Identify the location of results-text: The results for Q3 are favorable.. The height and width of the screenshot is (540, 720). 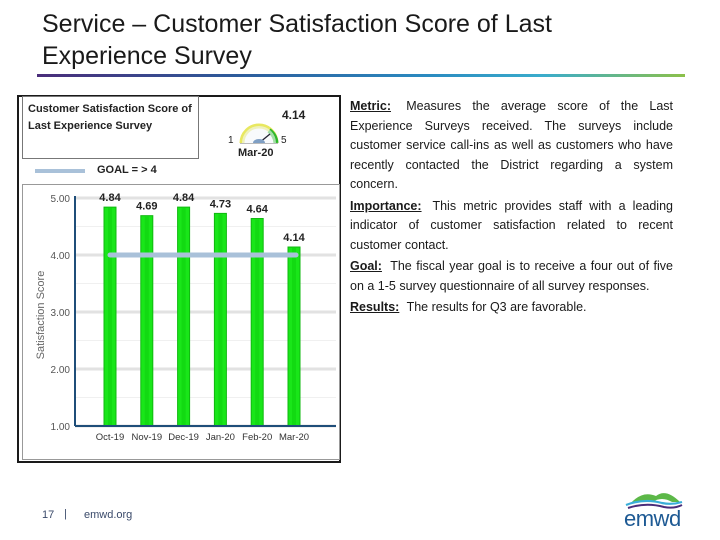
(496, 307).